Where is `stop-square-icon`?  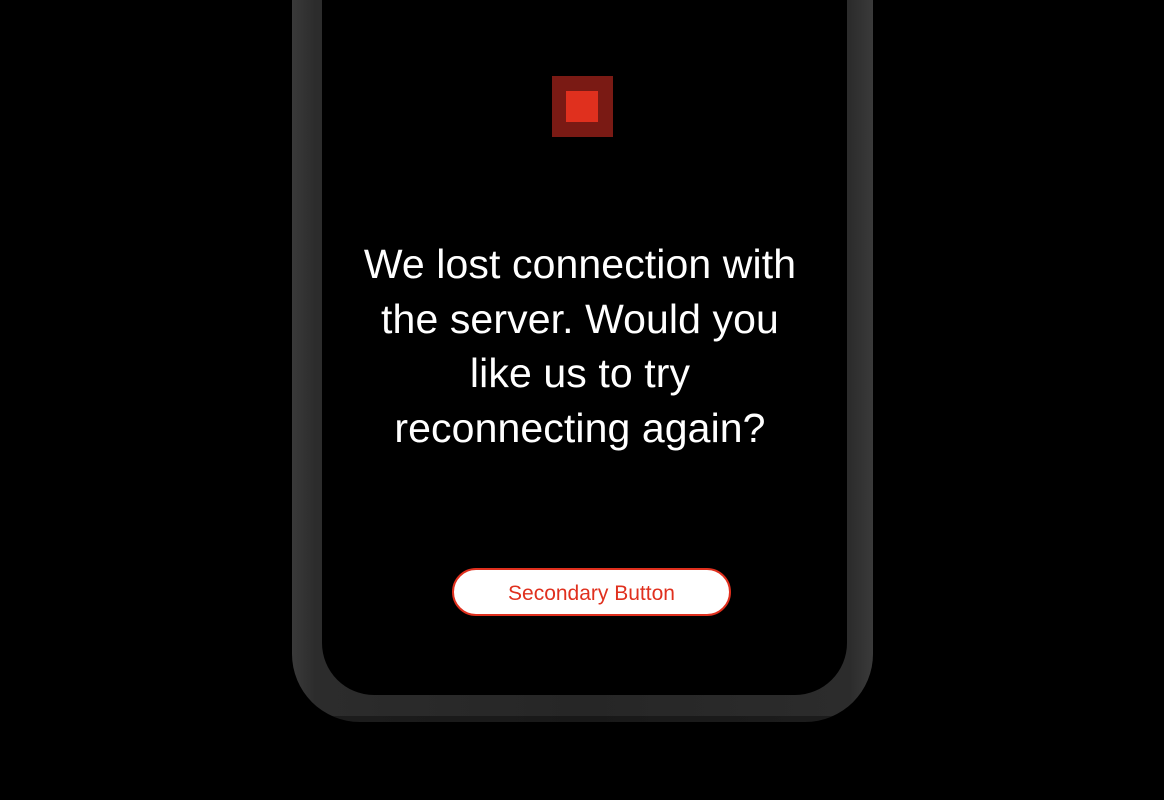
stop-square-icon is located at coordinates (582, 106).